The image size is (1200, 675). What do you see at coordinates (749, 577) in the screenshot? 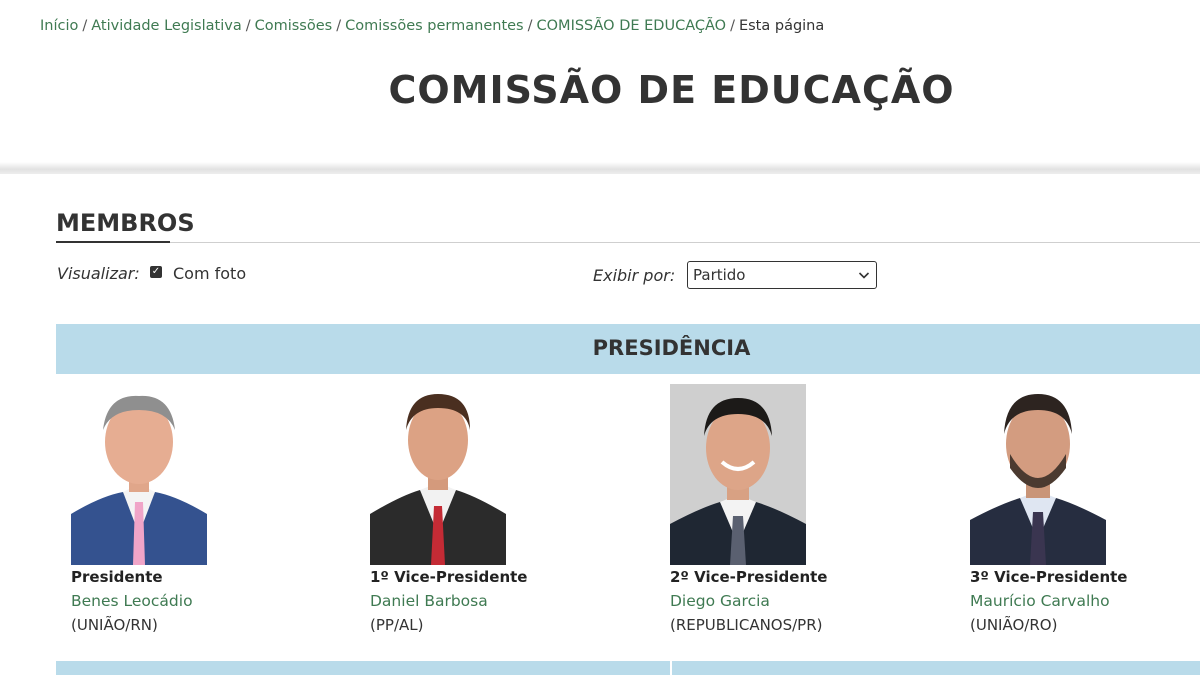
I see `member-role: 2º Vice-Presidente` at bounding box center [749, 577].